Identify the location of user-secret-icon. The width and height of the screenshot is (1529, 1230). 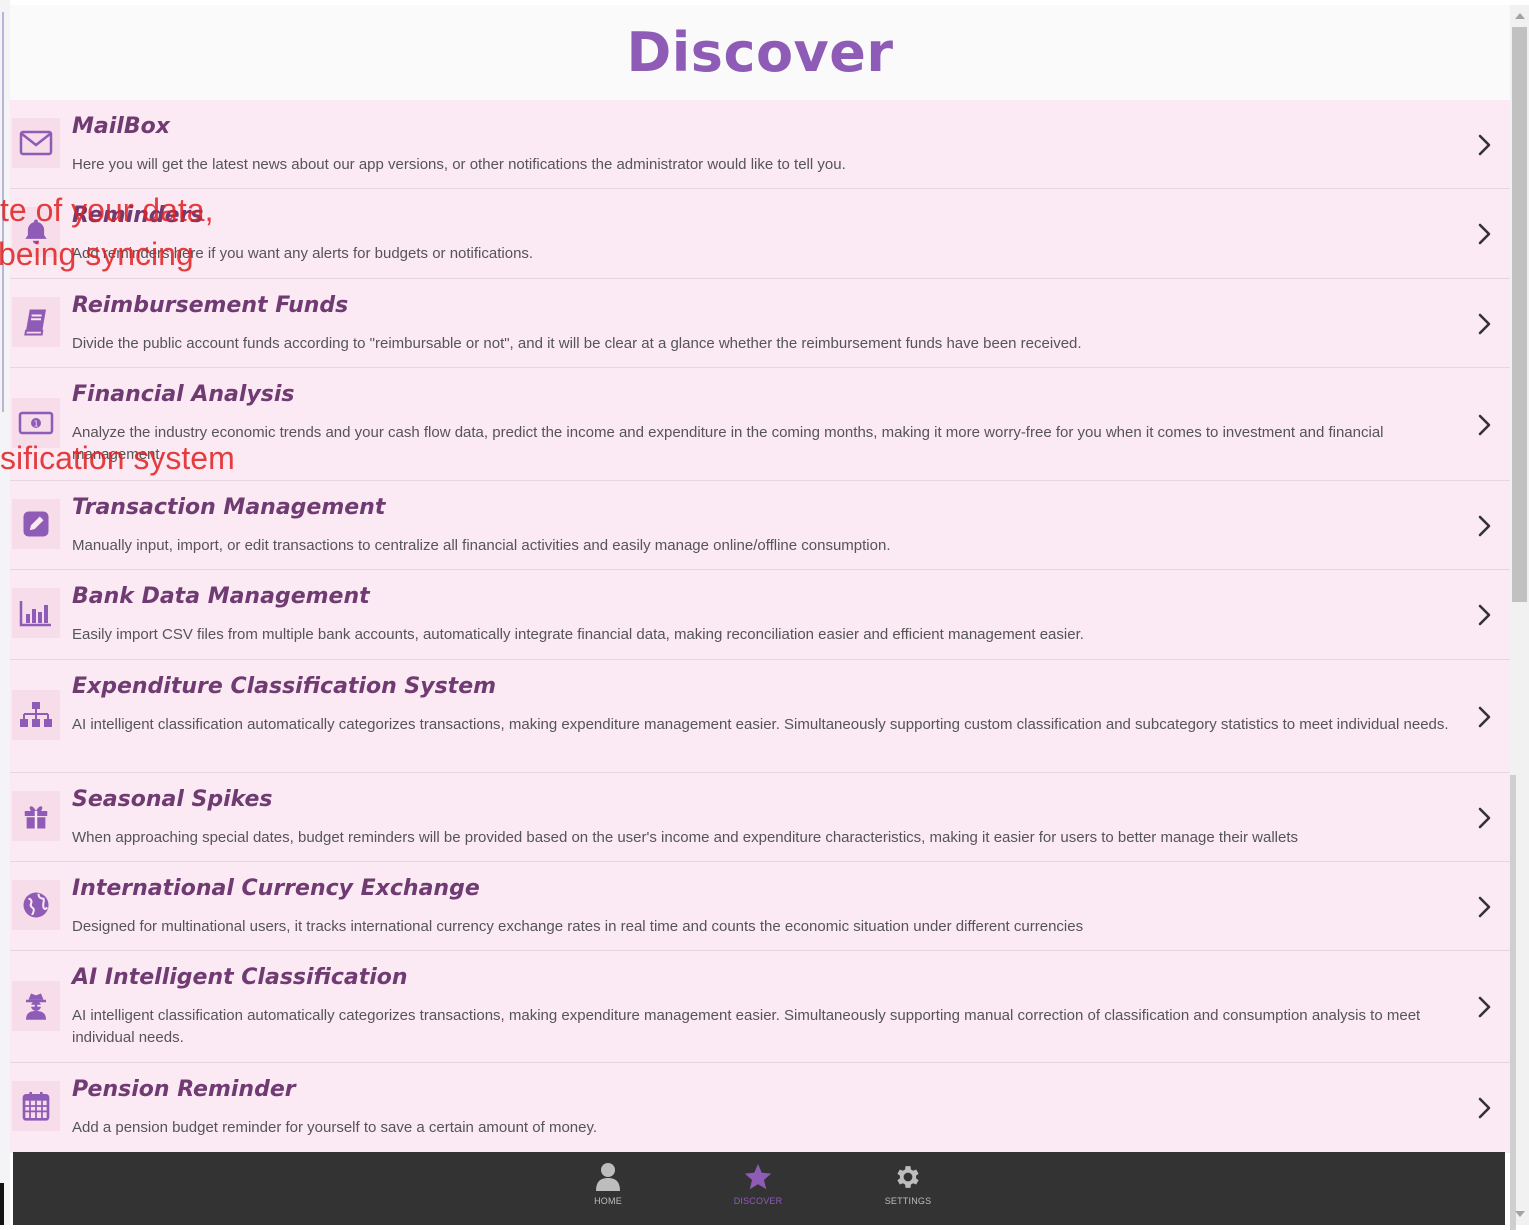
(36, 1006).